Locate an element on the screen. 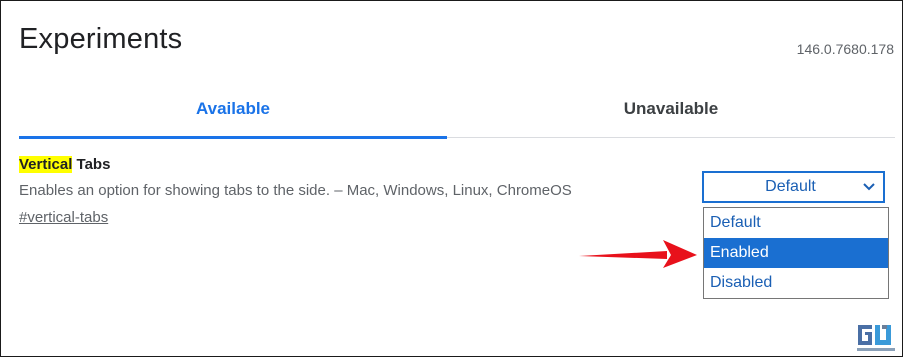 Image resolution: width=903 pixels, height=357 pixels. red-arrow-icon is located at coordinates (638, 254).